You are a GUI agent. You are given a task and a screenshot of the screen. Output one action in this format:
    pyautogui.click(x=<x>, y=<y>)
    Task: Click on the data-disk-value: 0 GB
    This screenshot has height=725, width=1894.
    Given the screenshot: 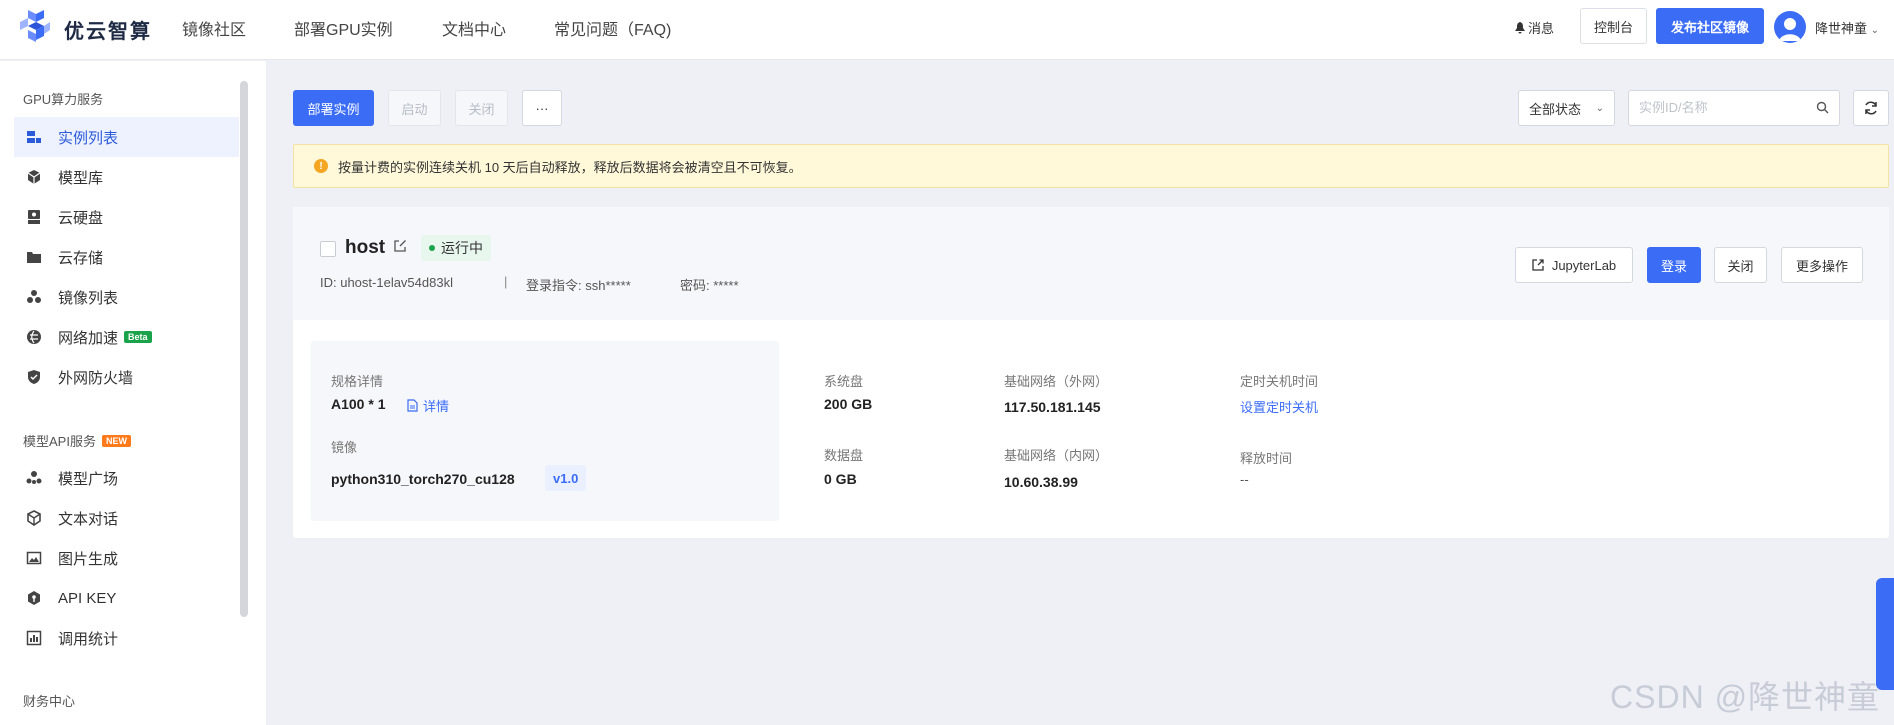 What is the action you would take?
    pyautogui.click(x=840, y=479)
    